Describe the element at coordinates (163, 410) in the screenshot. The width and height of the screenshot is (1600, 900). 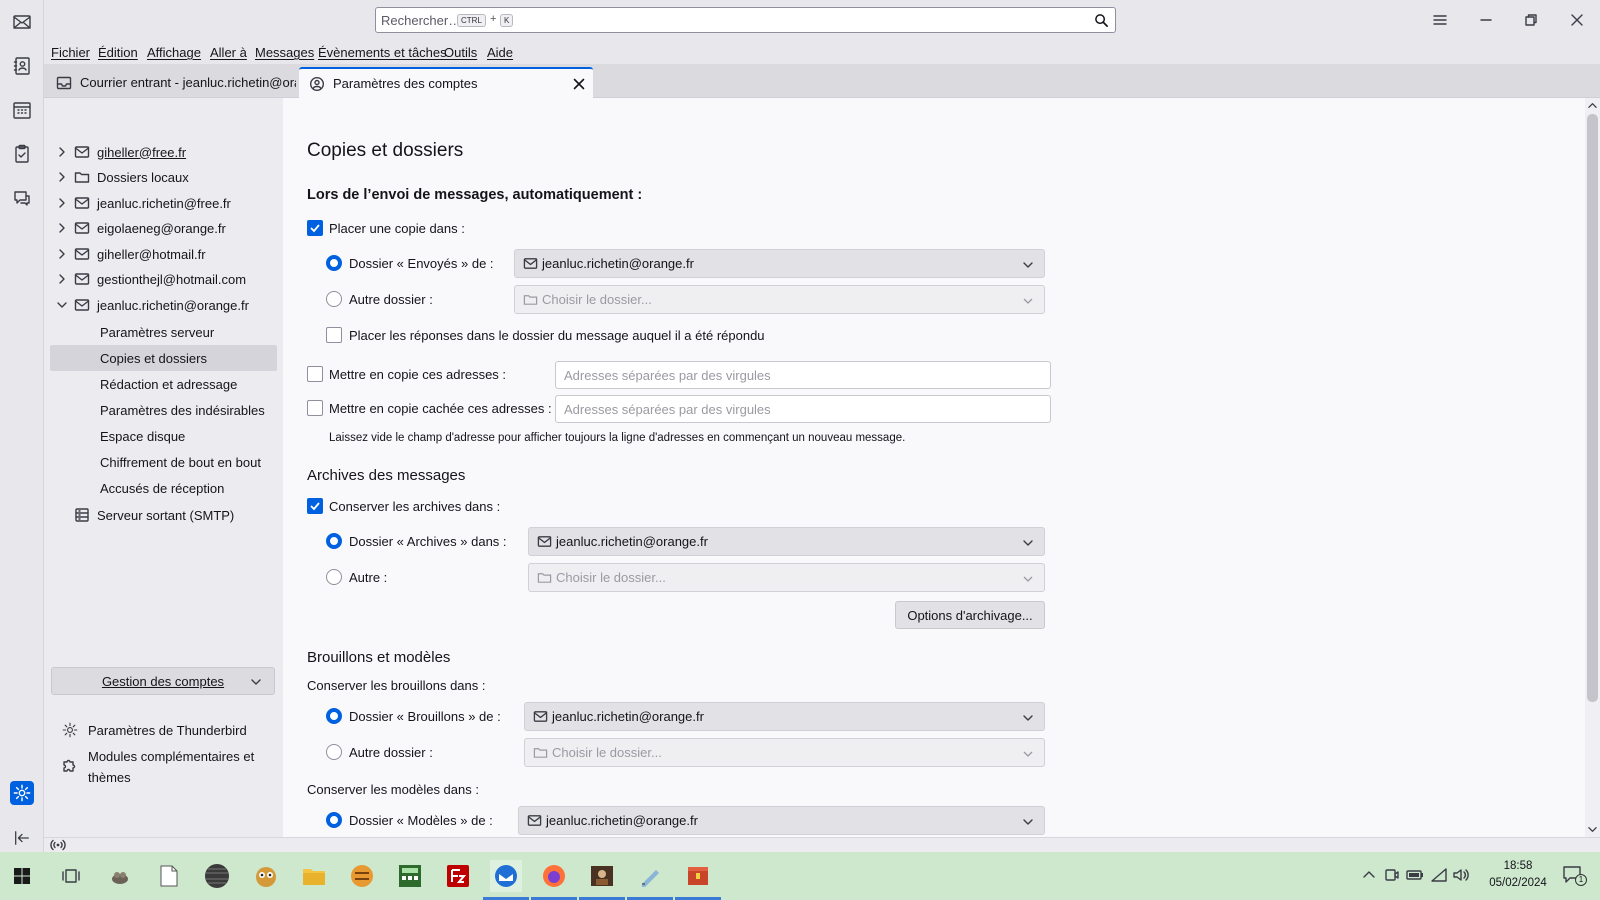
I see `sidebar-item-junk-settings: Paramètres des indésirables` at that location.